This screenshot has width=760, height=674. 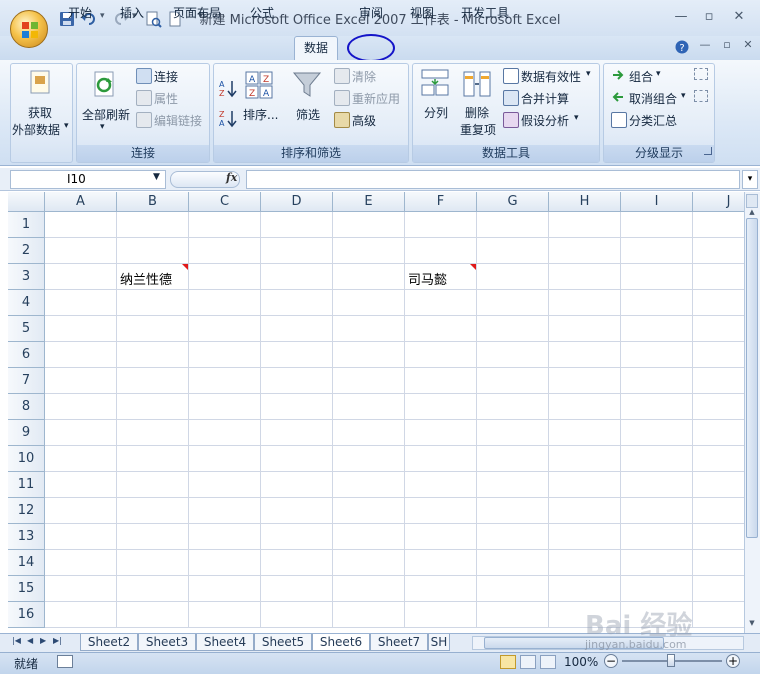 I want to click on tab-home: 开始, so click(x=80, y=13).